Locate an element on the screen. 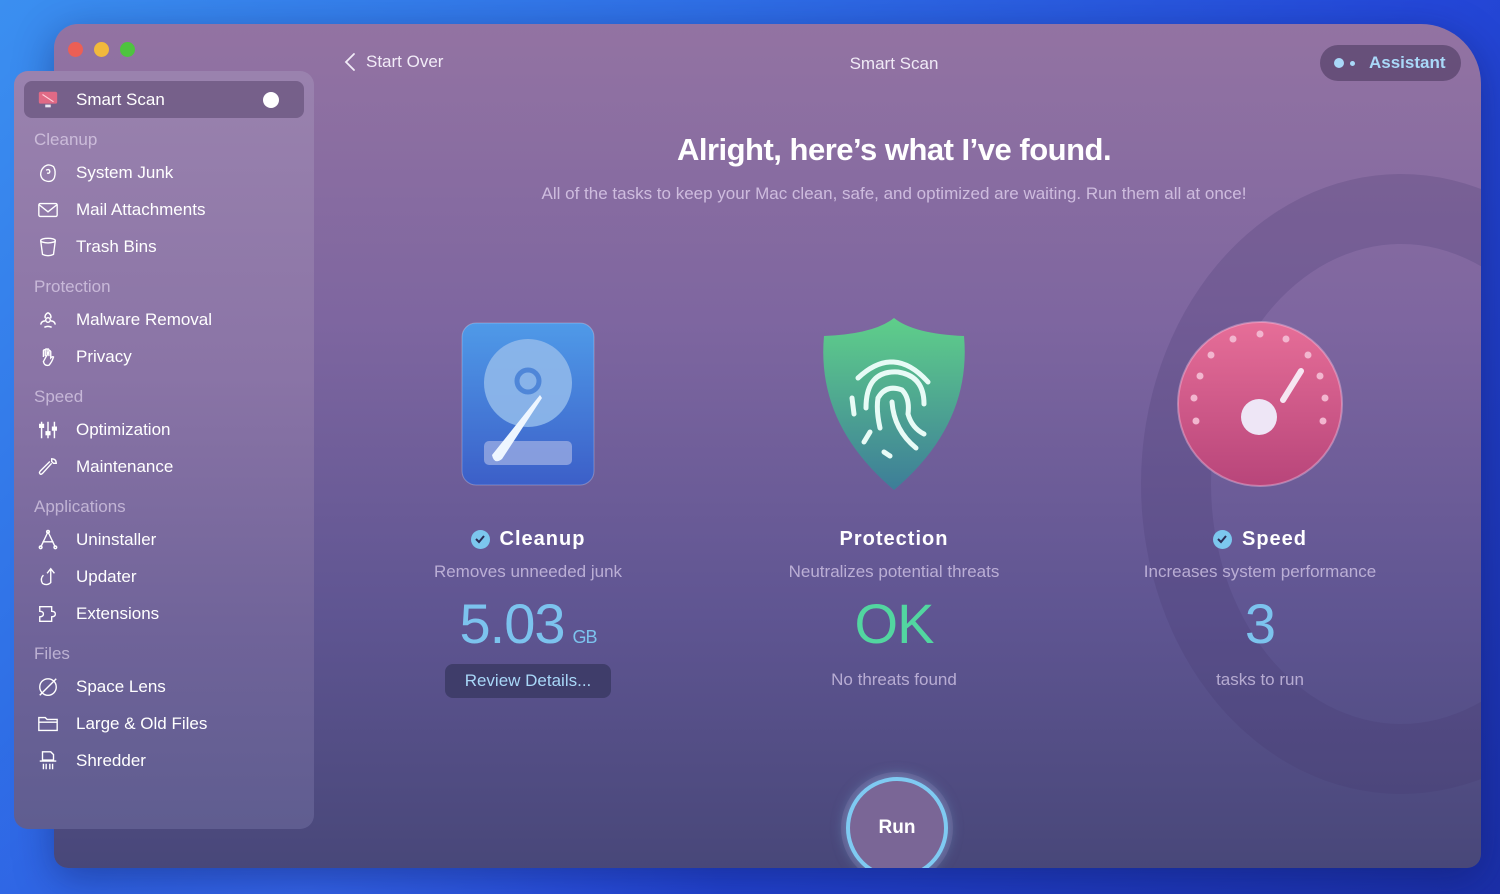  trash-icon is located at coordinates (48, 247).